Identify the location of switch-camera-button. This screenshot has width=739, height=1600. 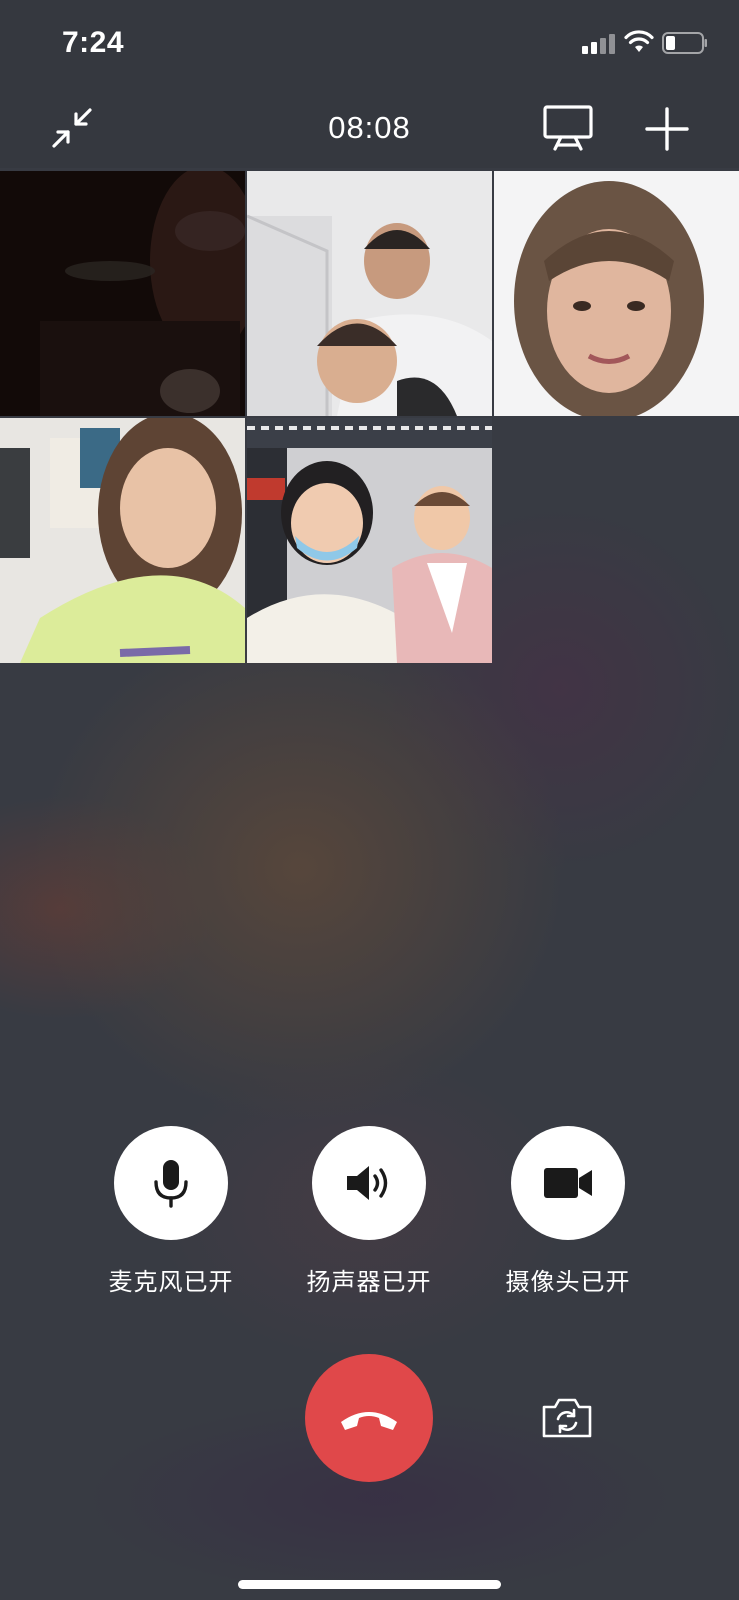
(567, 1418).